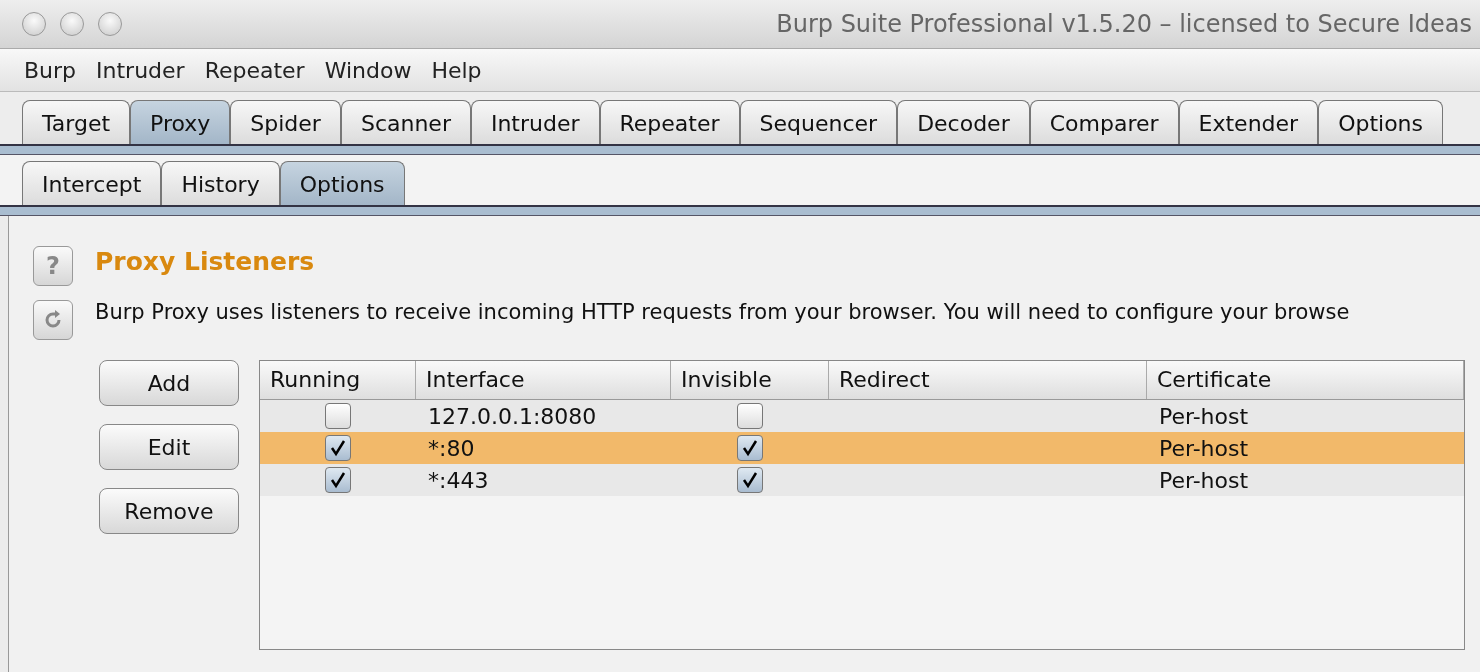  What do you see at coordinates (458, 480) in the screenshot?
I see `table-cell-text: *:443` at bounding box center [458, 480].